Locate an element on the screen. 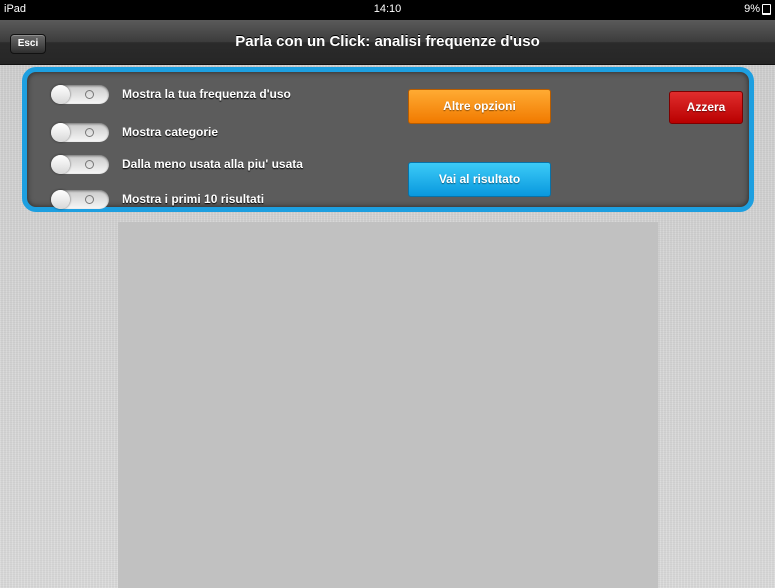 This screenshot has height=588, width=775. more-options-button: Altre opzioni is located at coordinates (479, 106).